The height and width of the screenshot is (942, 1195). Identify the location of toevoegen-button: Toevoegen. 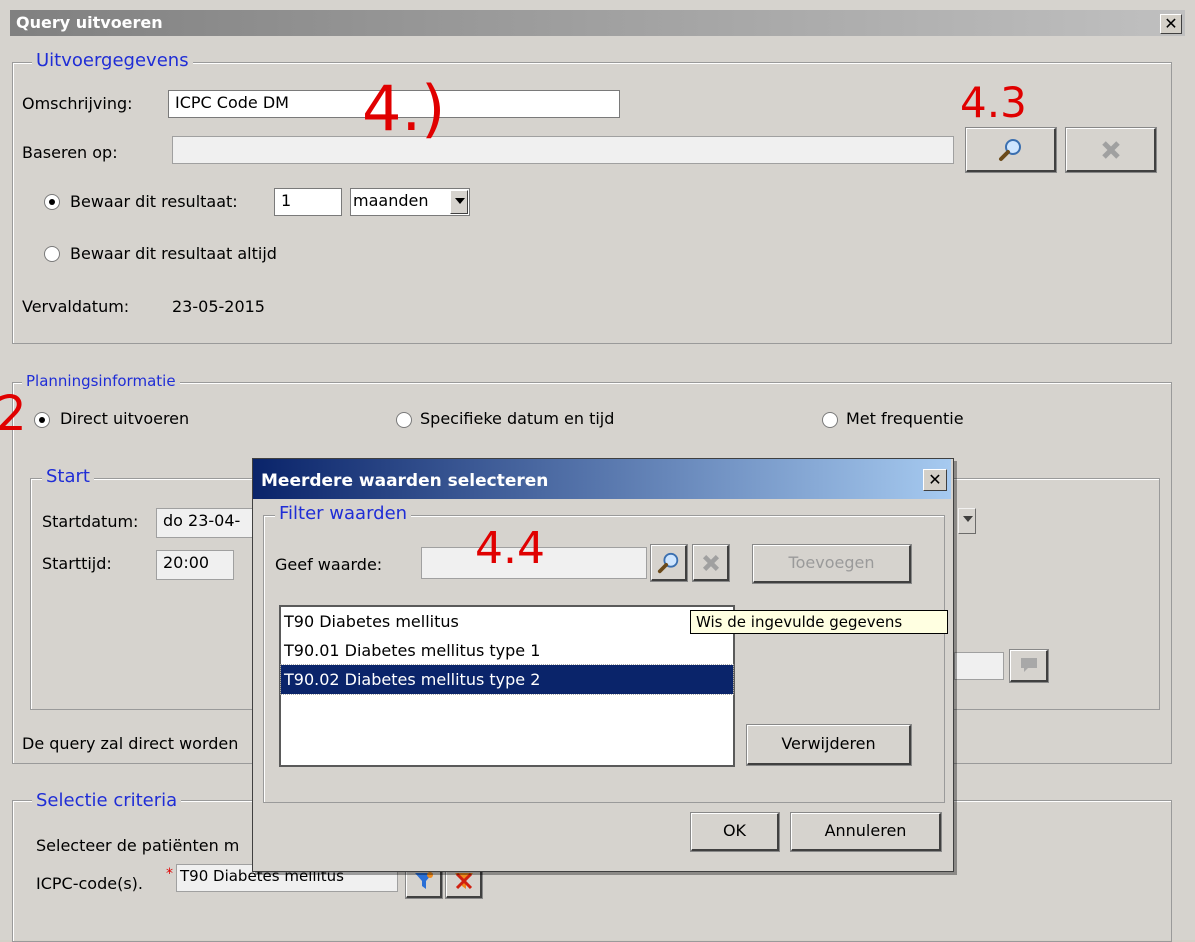
(832, 564).